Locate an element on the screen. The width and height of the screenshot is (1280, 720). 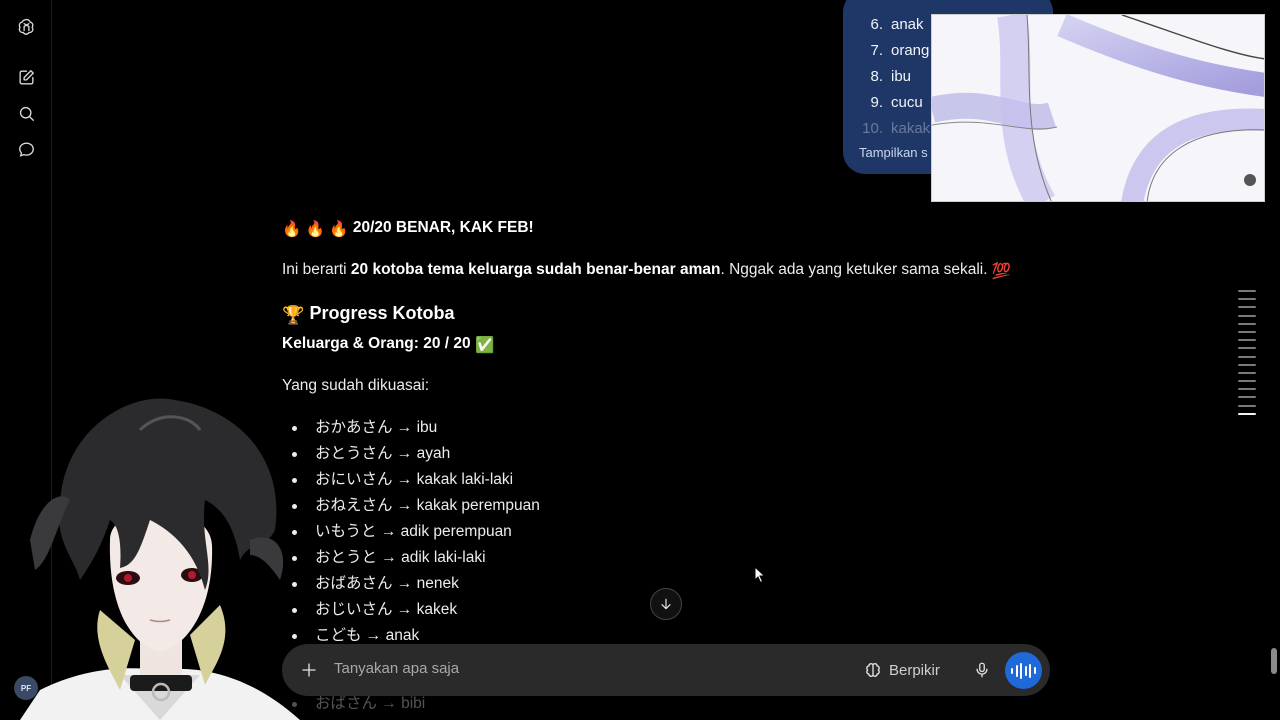
brain-icon is located at coordinates (873, 670).